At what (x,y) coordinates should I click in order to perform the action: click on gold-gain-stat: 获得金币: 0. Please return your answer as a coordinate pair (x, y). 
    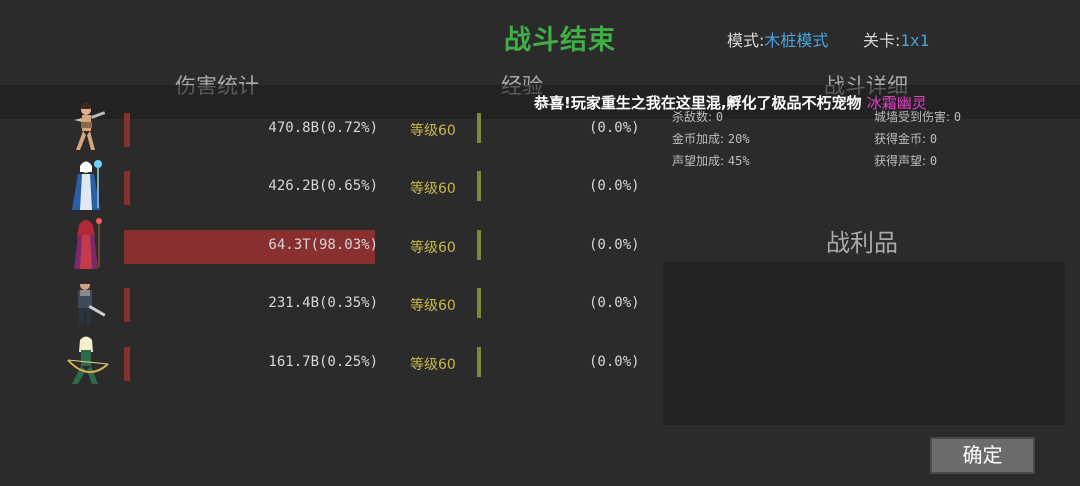
    Looking at the image, I should click on (905, 138).